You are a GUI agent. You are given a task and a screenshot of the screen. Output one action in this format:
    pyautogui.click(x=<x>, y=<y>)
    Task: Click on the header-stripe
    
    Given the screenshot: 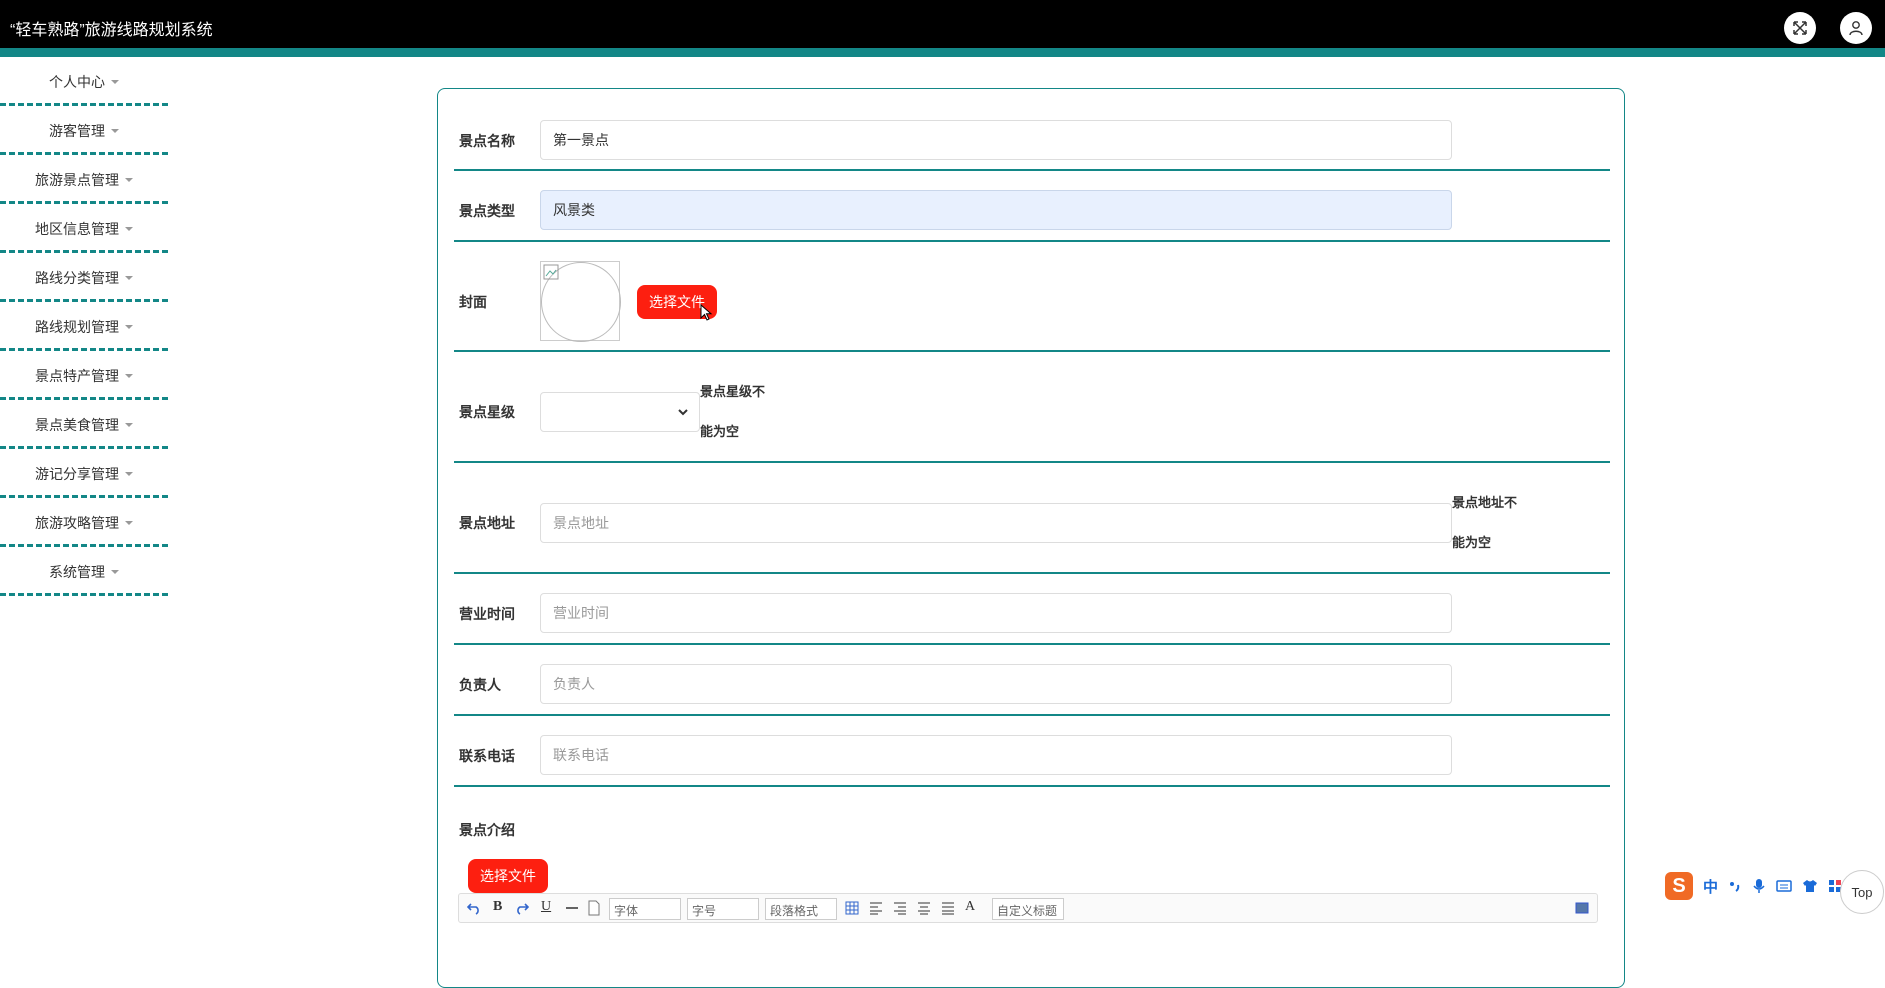 What is the action you would take?
    pyautogui.click(x=942, y=52)
    